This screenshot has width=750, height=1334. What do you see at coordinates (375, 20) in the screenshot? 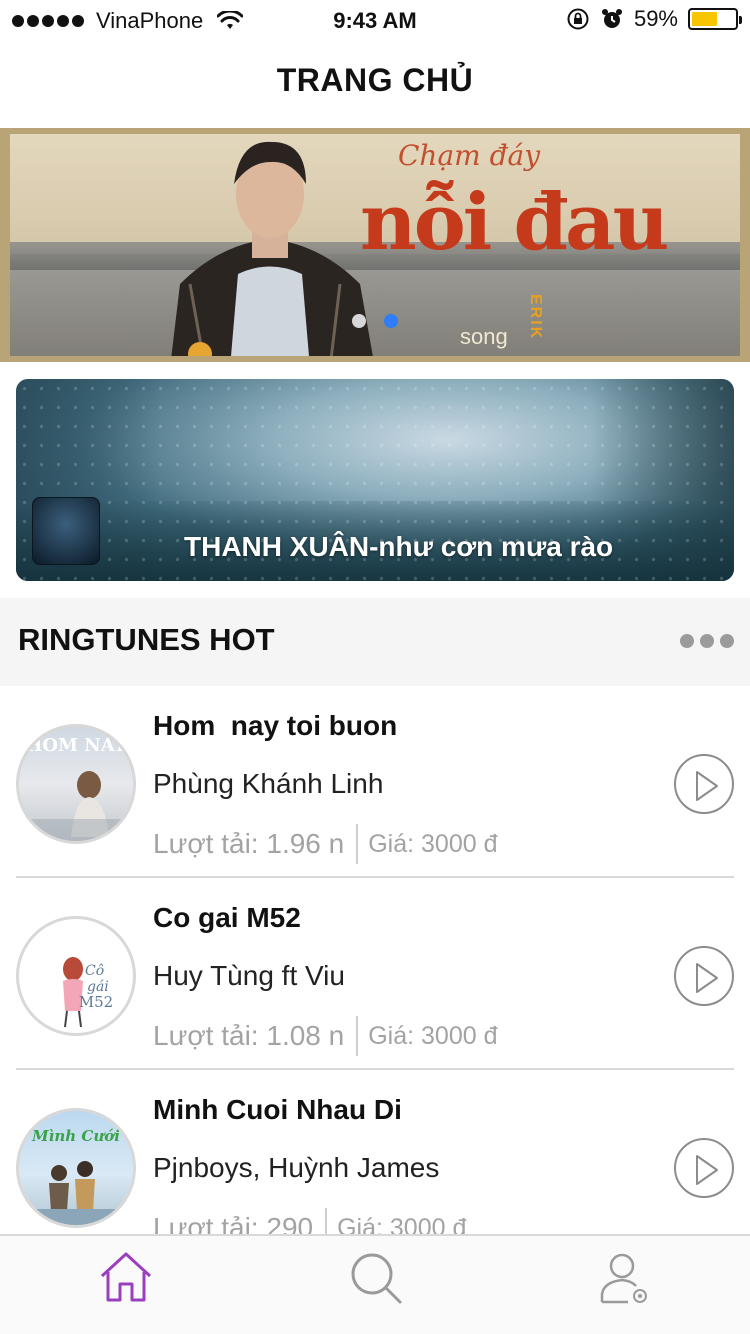
I see `status-bar: VinaPhone 9:43 AM 59%` at bounding box center [375, 20].